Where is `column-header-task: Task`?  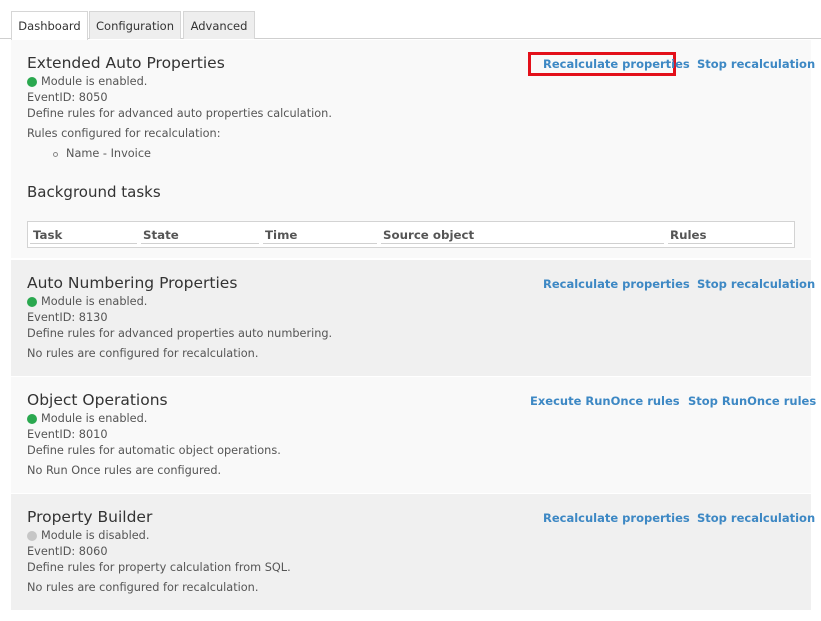
column-header-task: Task is located at coordinates (47, 235).